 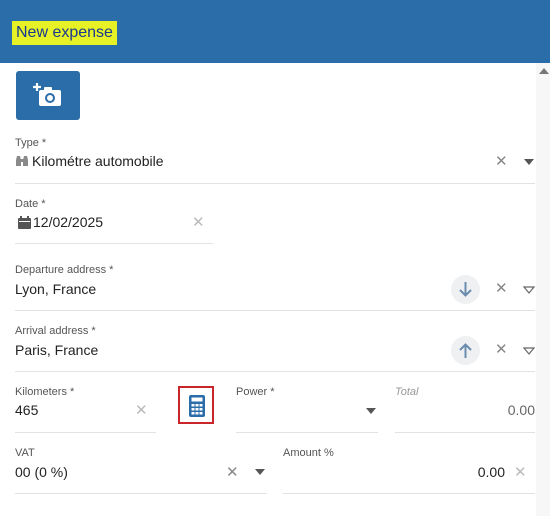 I want to click on vat-label: VAT, so click(x=25, y=453).